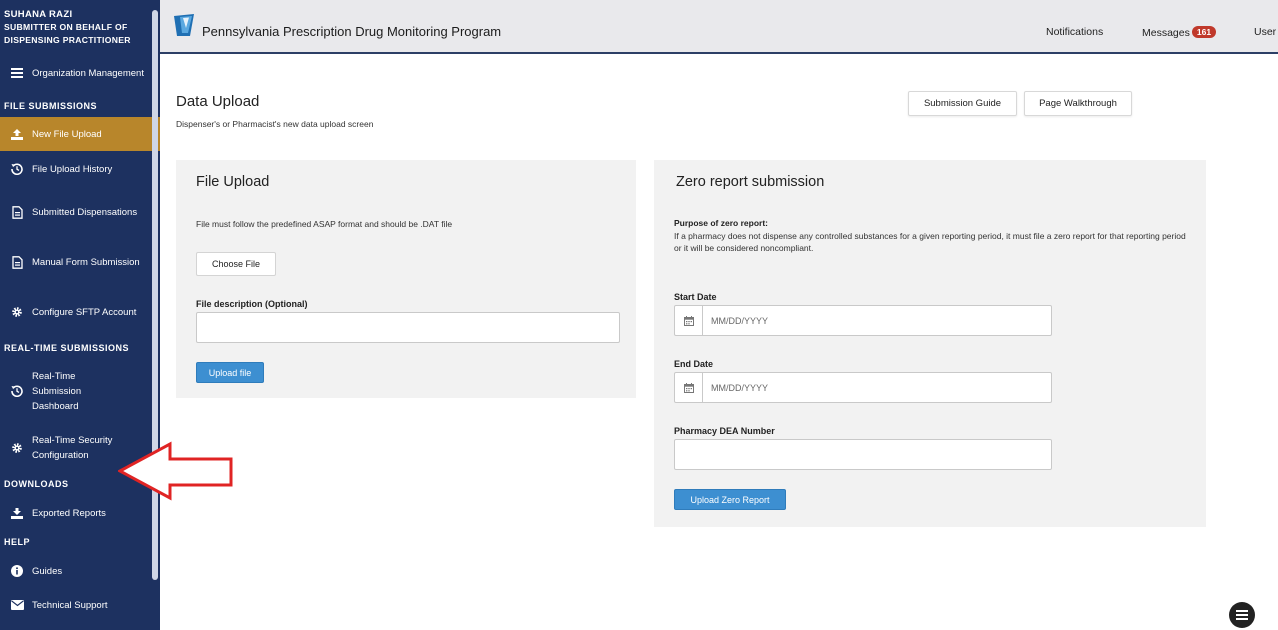  What do you see at coordinates (962, 103) in the screenshot?
I see `submission-guide-button: Submission Guide` at bounding box center [962, 103].